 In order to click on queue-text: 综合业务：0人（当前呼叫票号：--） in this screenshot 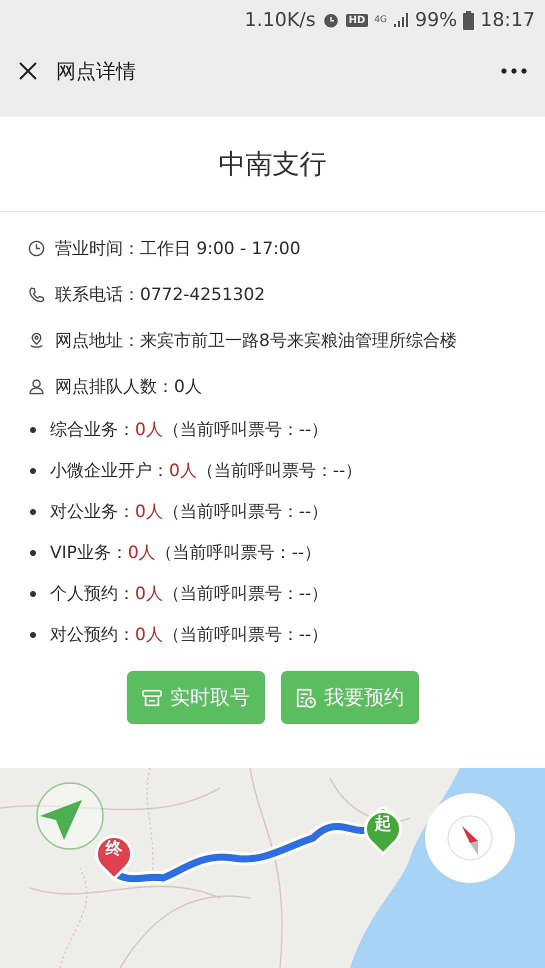, I will do `click(189, 430)`.